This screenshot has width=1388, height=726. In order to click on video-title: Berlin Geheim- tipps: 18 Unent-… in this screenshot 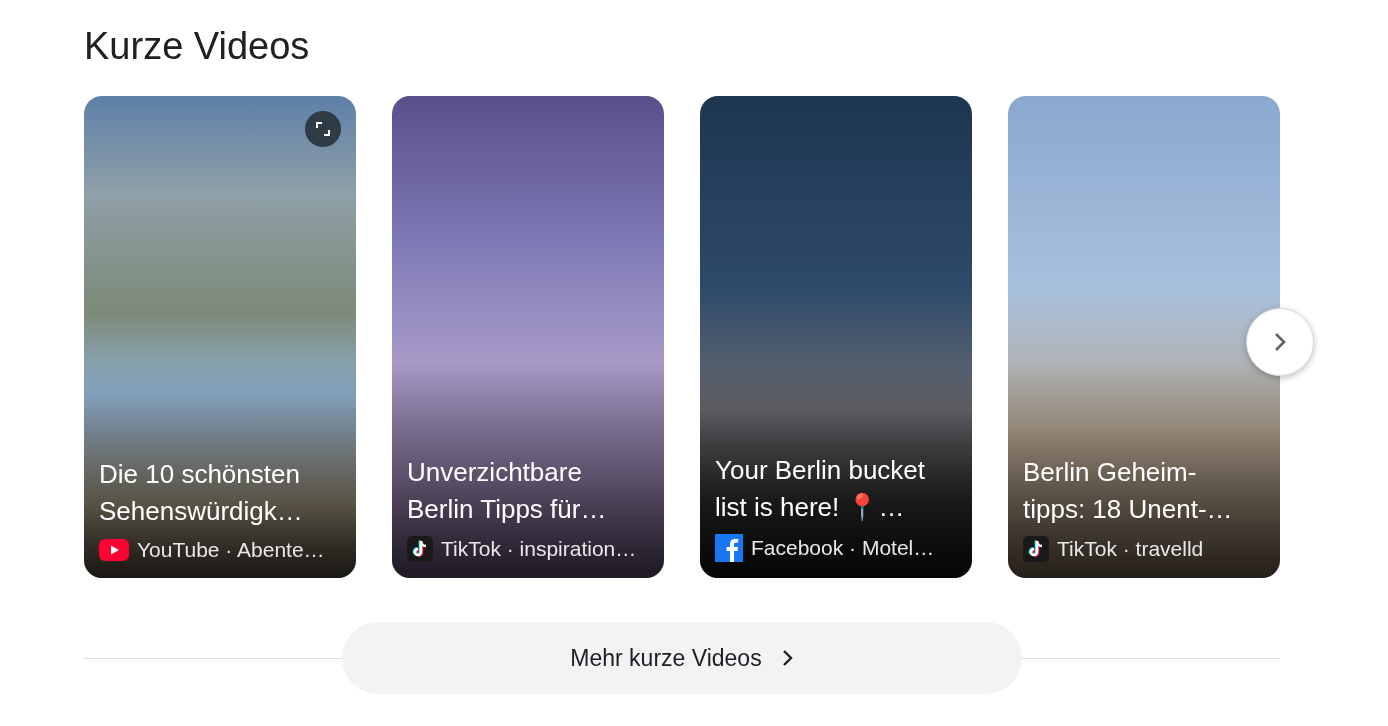, I will do `click(1128, 491)`.